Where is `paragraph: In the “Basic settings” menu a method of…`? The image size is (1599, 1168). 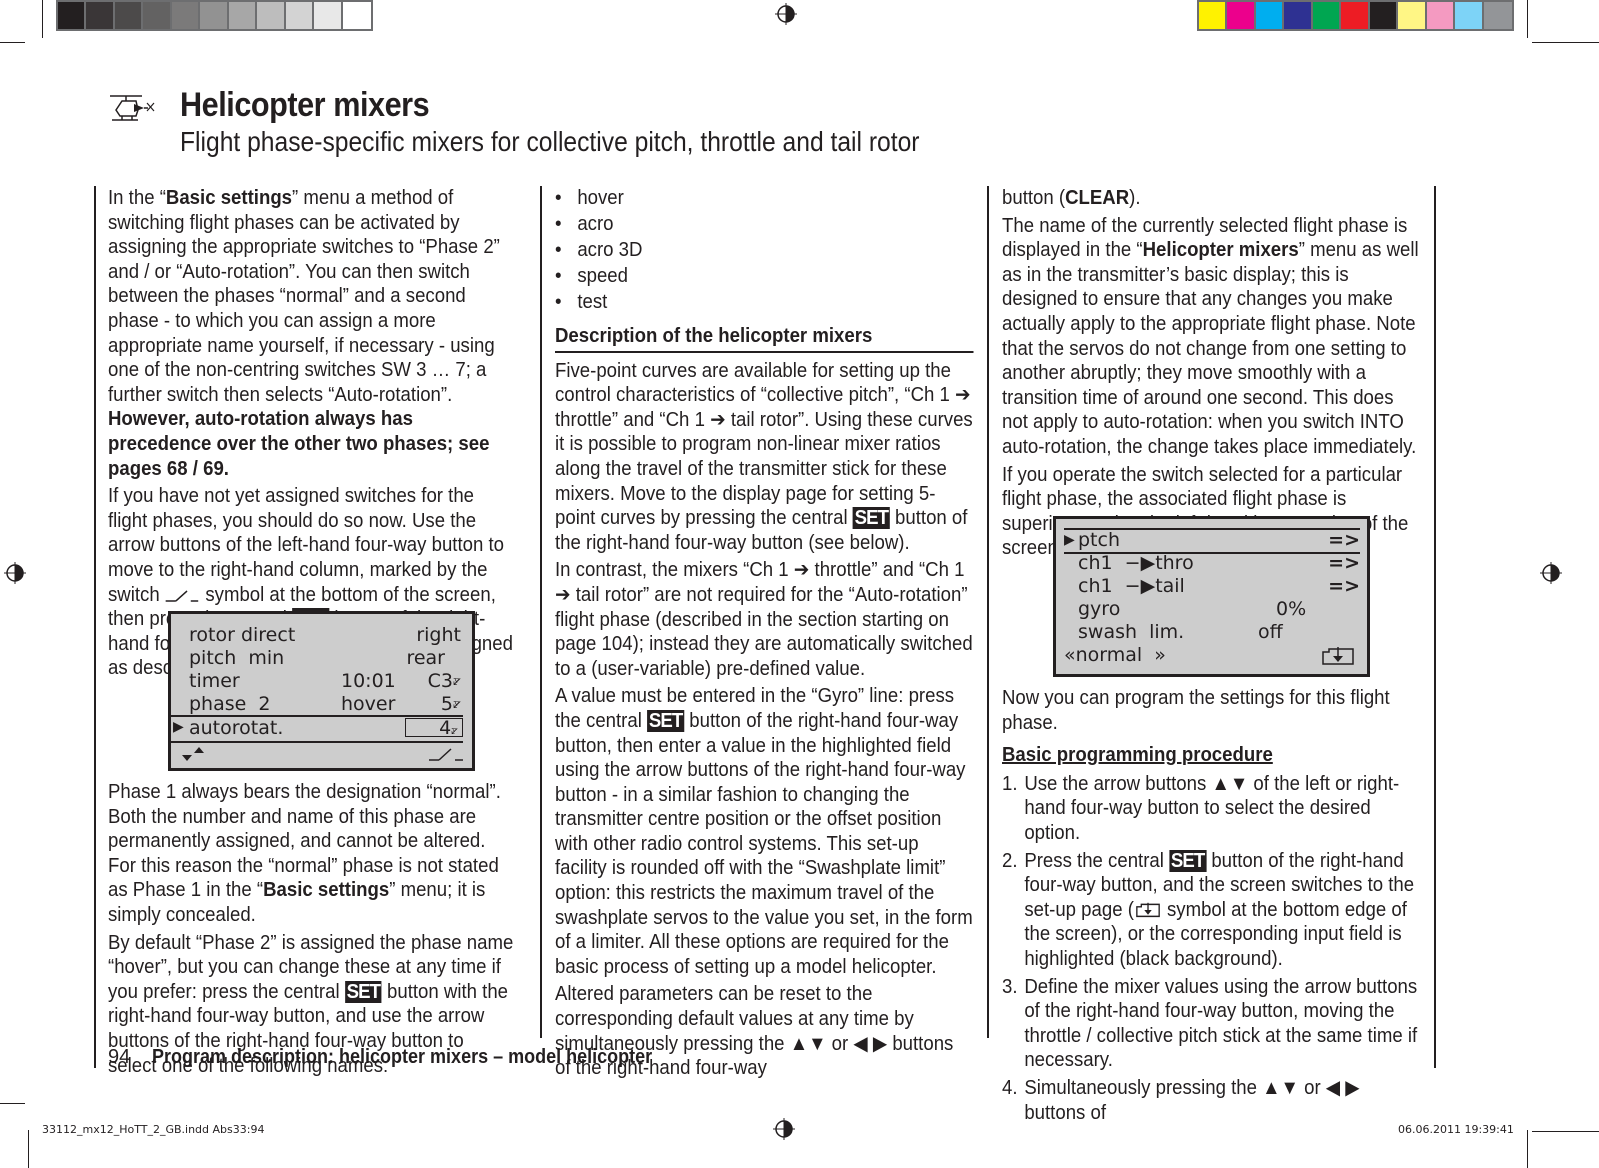
paragraph: In the “Basic settings” menu a method of… is located at coordinates (312, 333).